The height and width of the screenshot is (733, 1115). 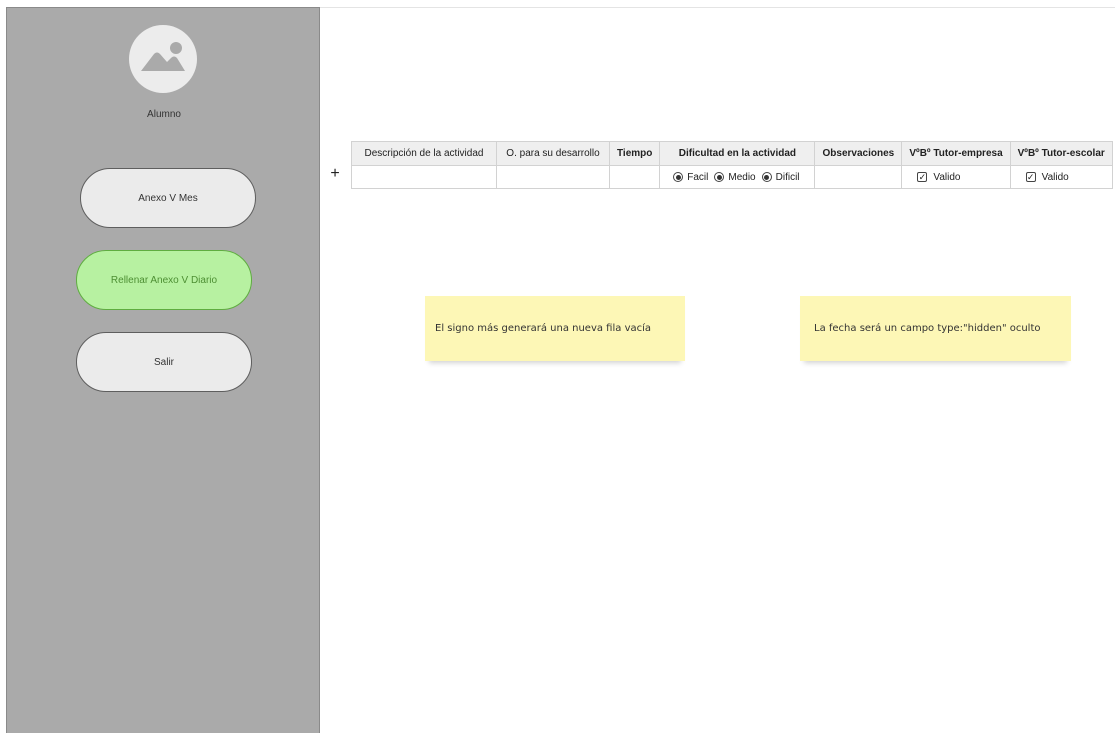 I want to click on avatar, so click(x=163, y=59).